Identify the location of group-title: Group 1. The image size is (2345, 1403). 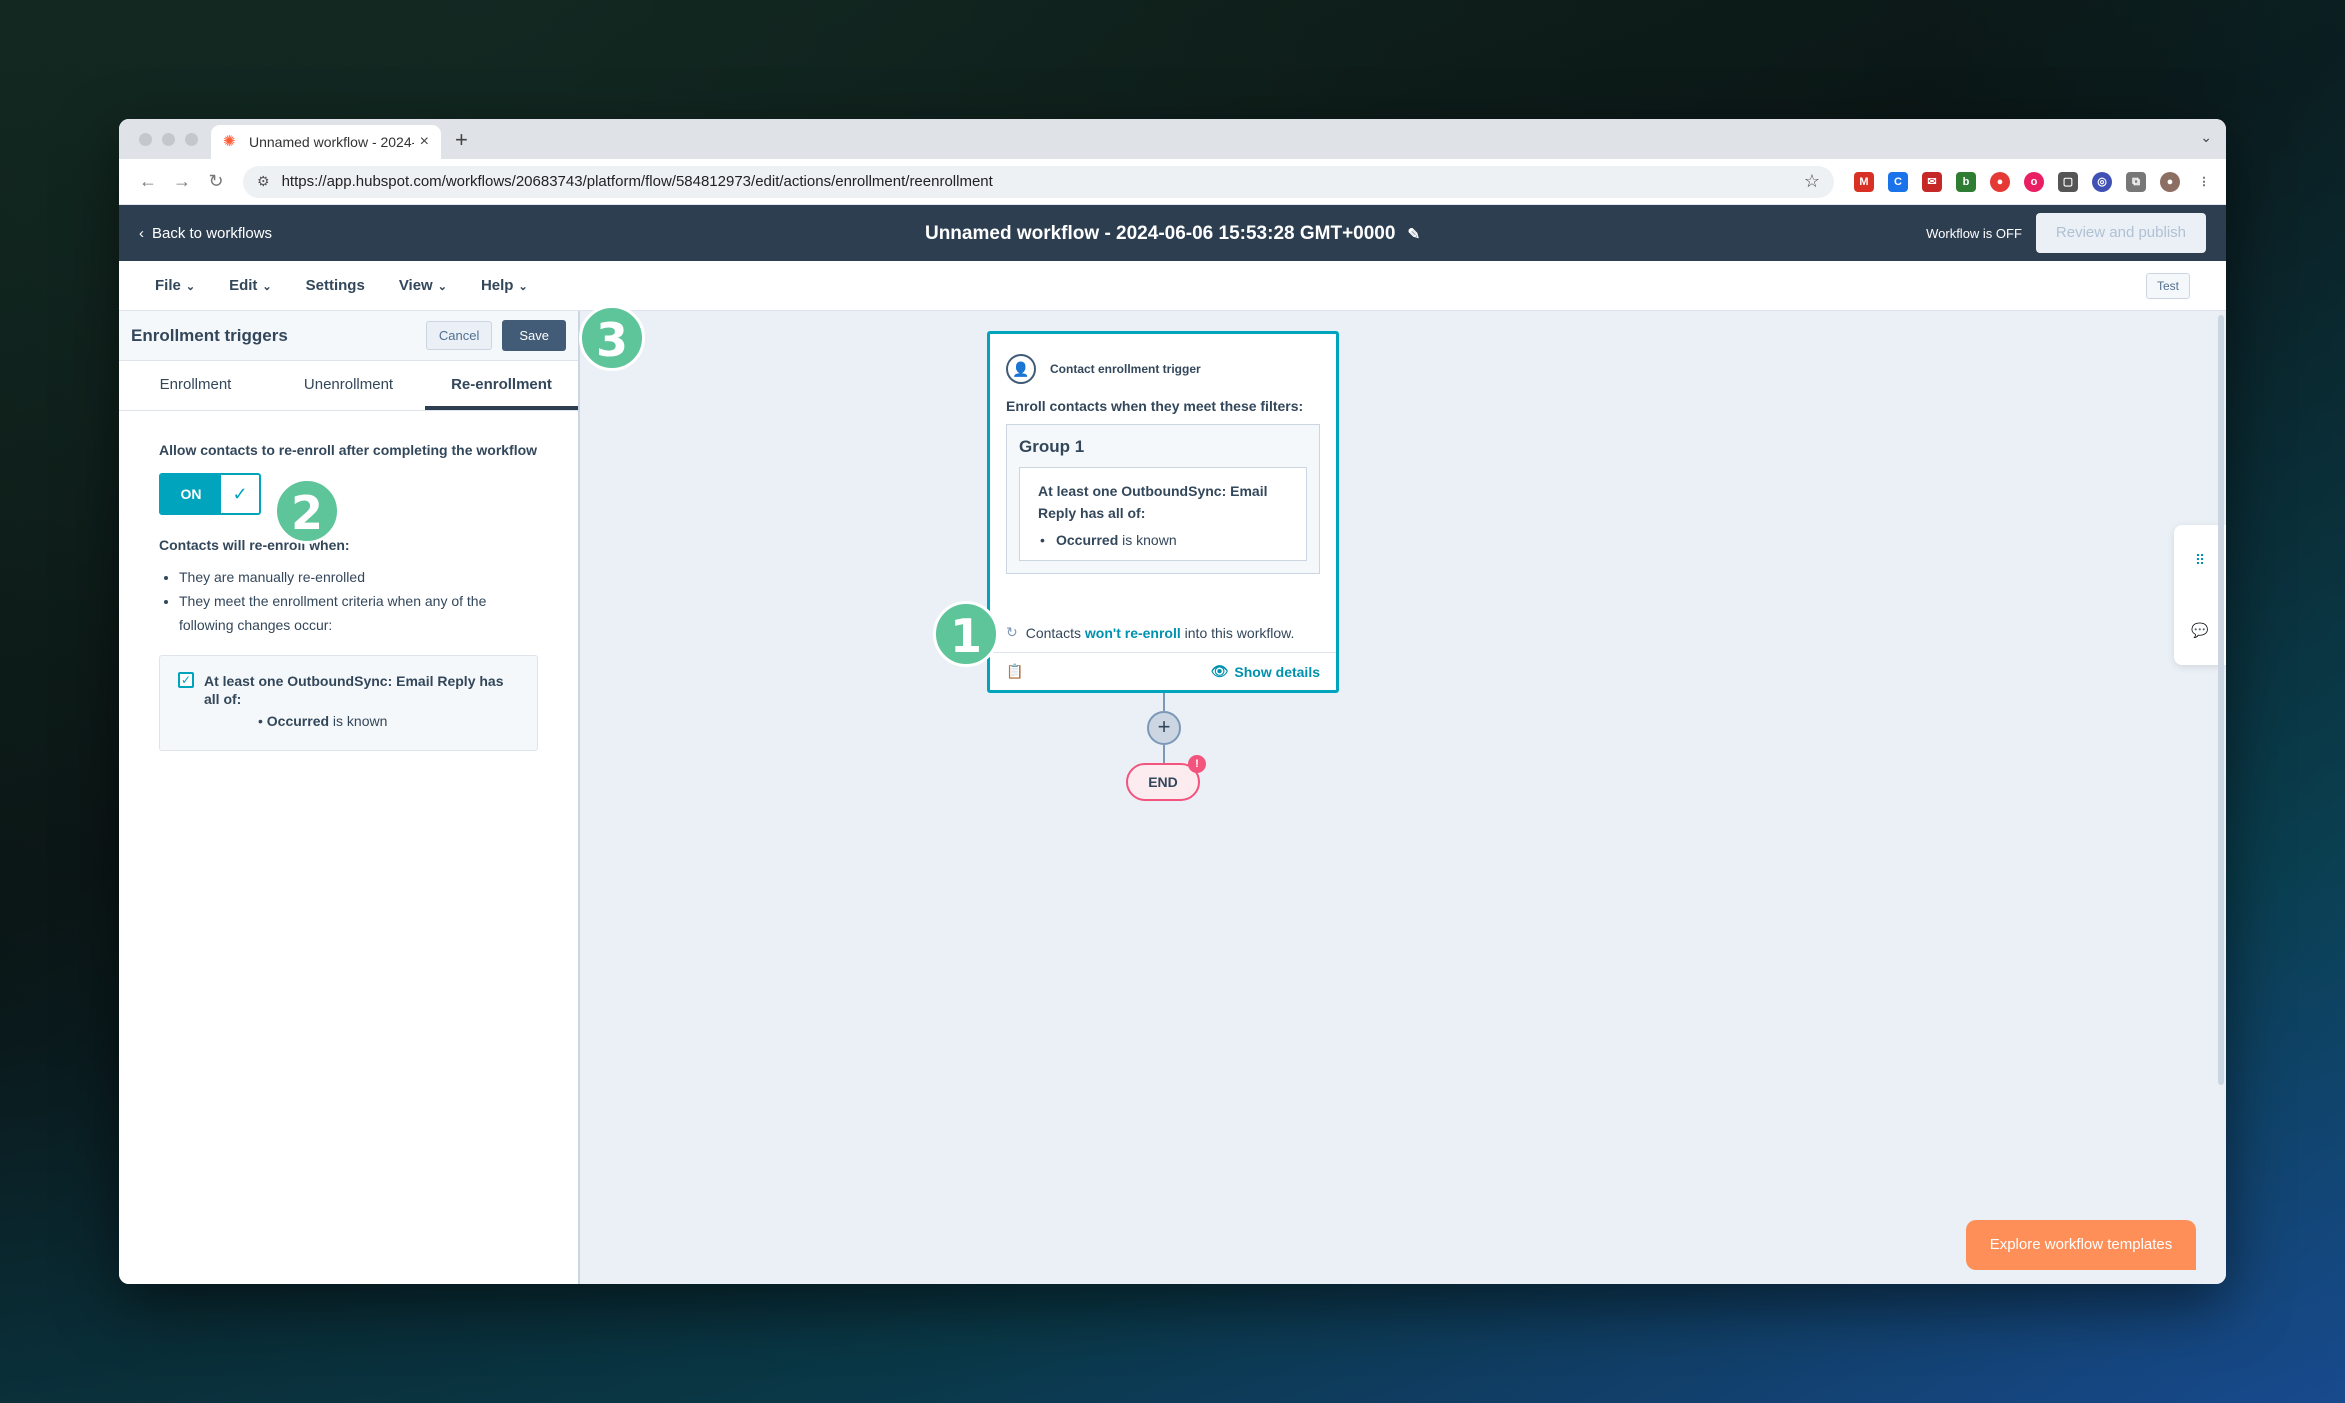
(1052, 446).